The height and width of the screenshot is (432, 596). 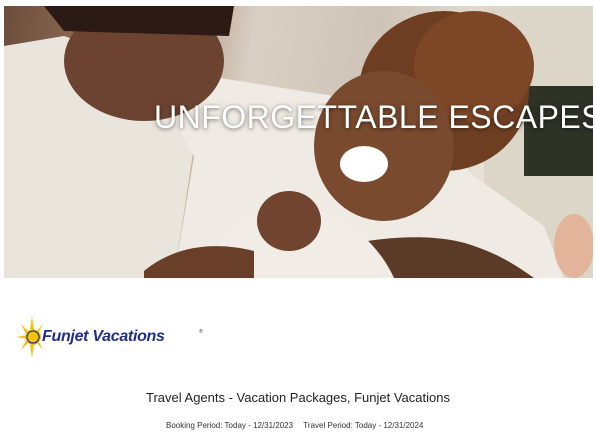 I want to click on travel-period: Travel Period: Today - 12/31/2024, so click(x=363, y=425).